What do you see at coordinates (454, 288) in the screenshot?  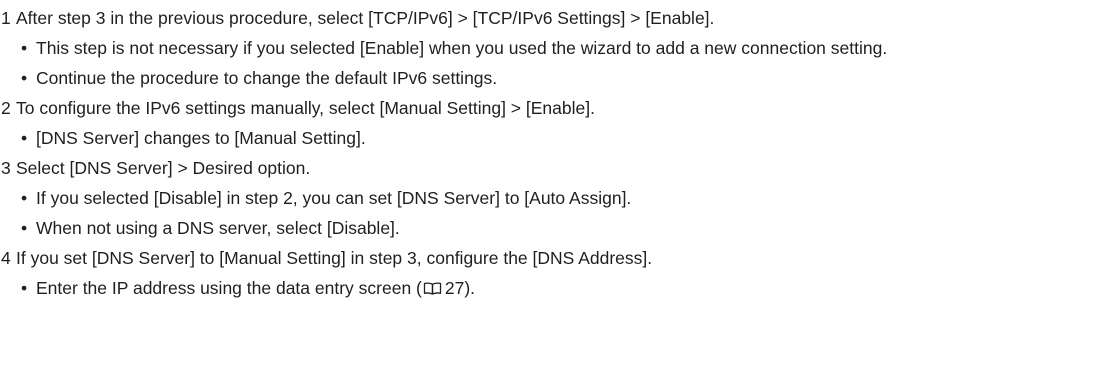 I see `page-reference-link: 27` at bounding box center [454, 288].